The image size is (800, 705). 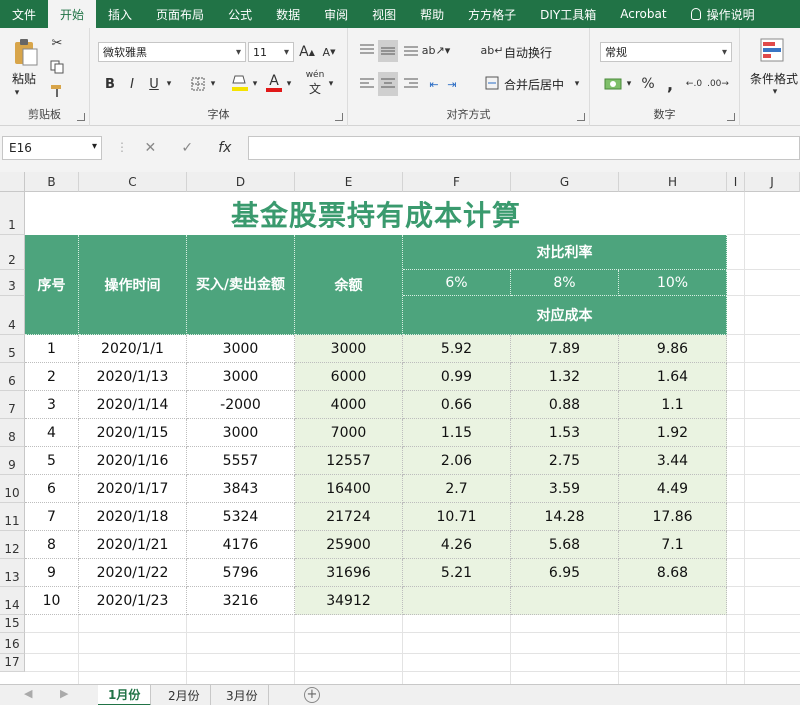 I want to click on data-cell: 7.89, so click(x=565, y=349).